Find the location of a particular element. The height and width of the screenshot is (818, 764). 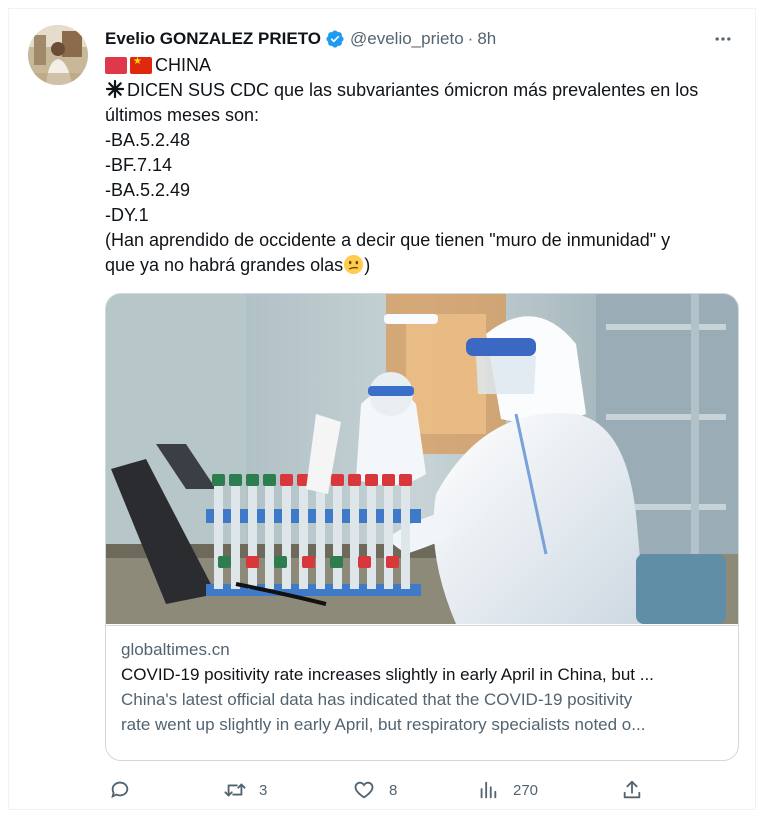

tweet-line: -BA.5.2.49 is located at coordinates (148, 190).